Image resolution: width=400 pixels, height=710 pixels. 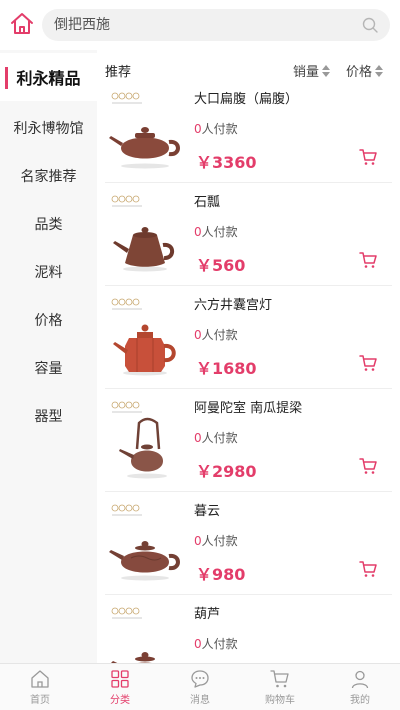 I want to click on sort-by-sales: 销量, so click(x=312, y=70).